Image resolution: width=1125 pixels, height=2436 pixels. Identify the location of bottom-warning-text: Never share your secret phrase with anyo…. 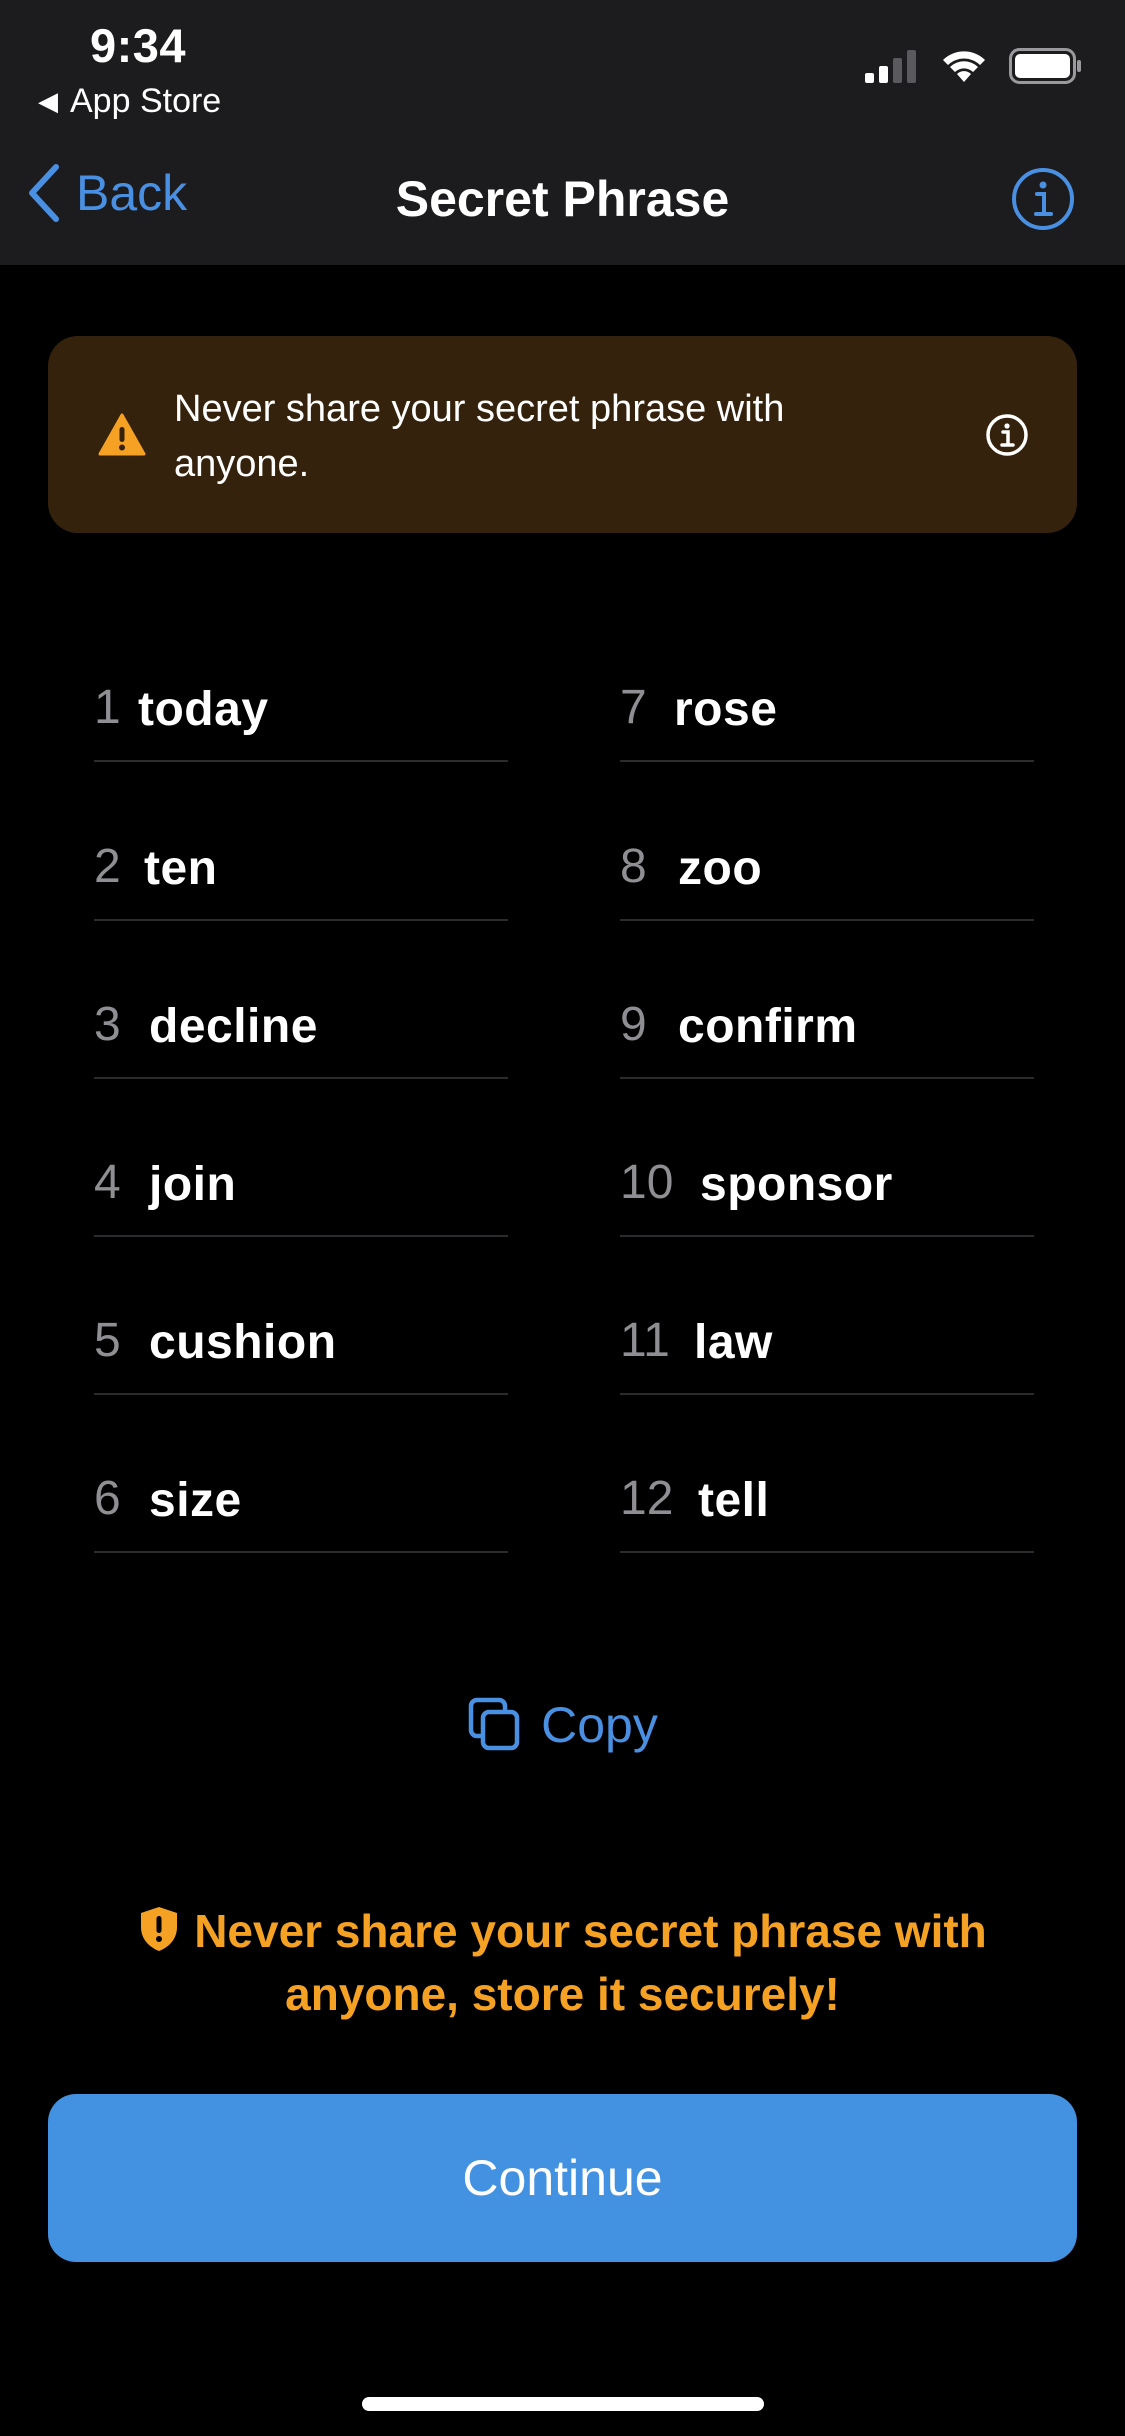
(590, 1962).